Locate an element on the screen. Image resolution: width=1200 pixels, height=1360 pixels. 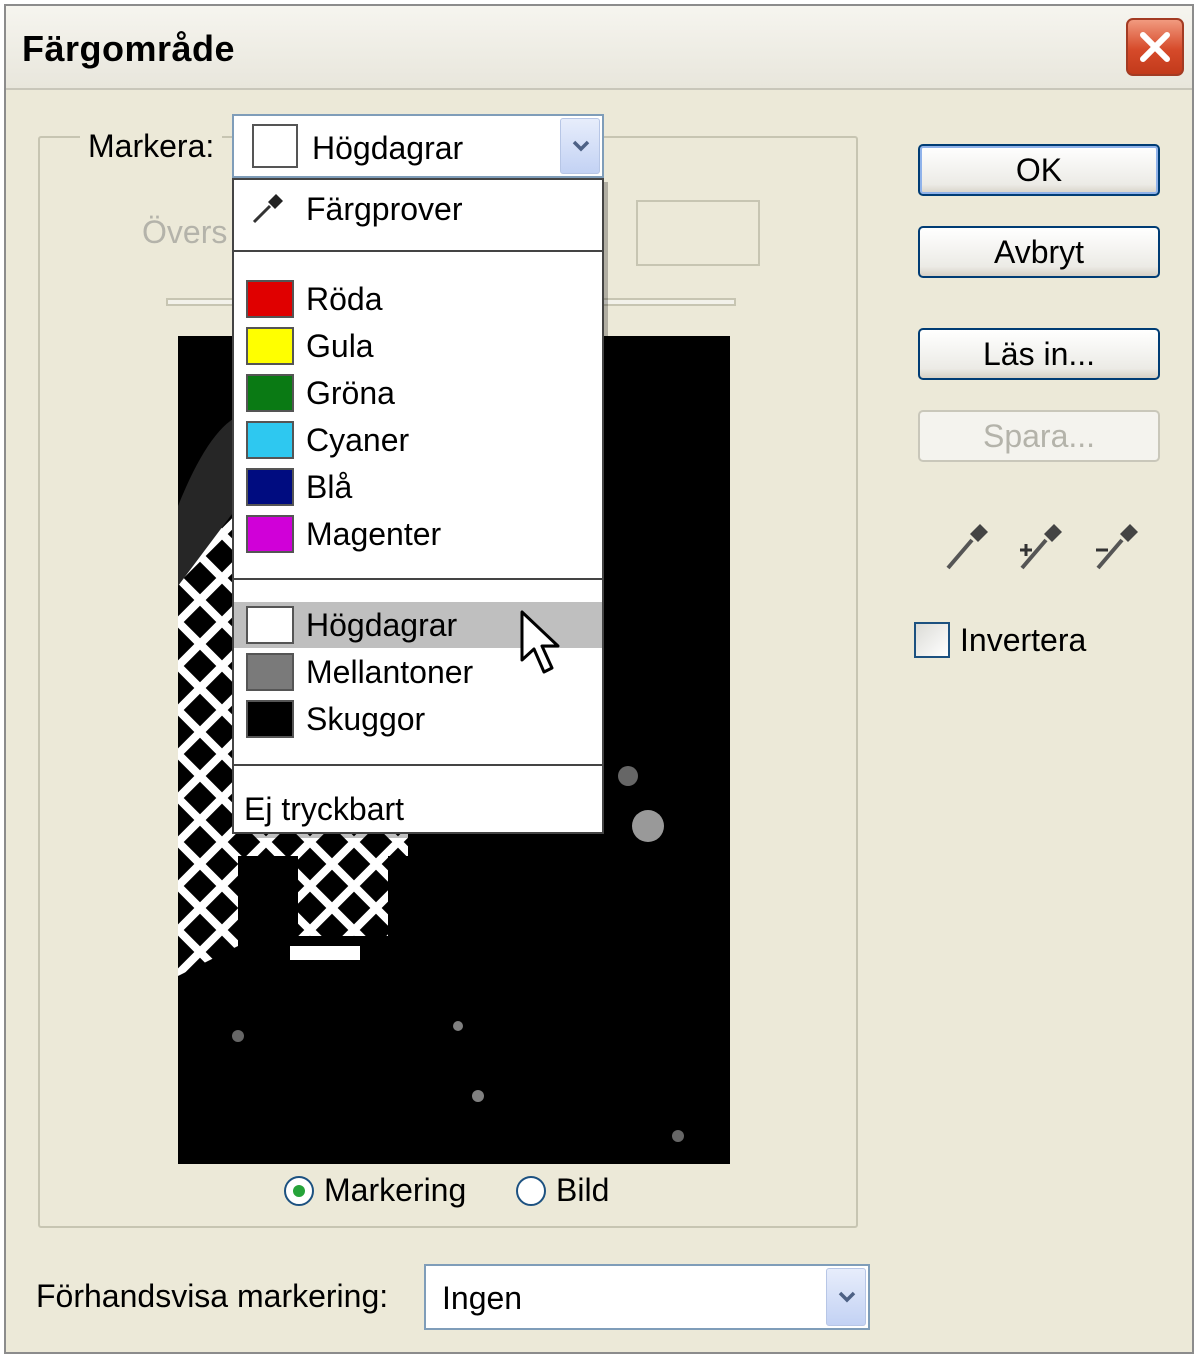
preview-selection-label: Förhandsvisa markering: is located at coordinates (212, 1296).